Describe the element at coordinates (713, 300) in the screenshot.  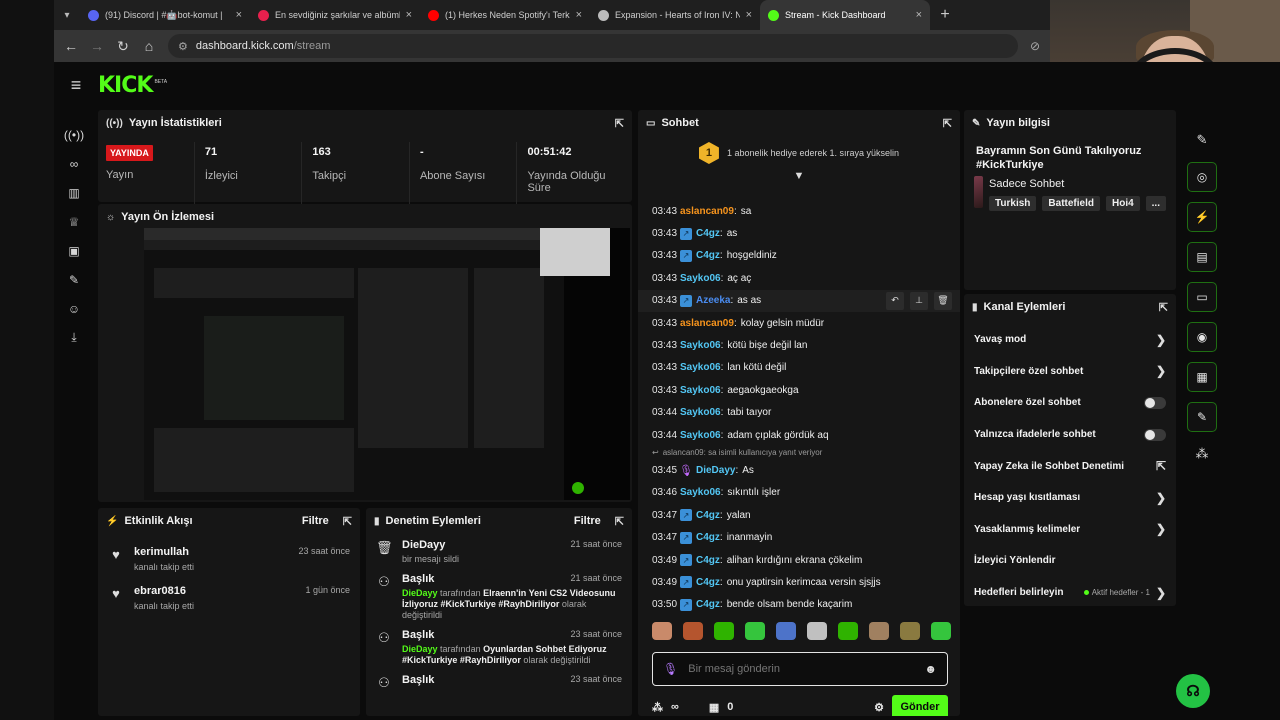
I see `message-username: Azeeka` at that location.